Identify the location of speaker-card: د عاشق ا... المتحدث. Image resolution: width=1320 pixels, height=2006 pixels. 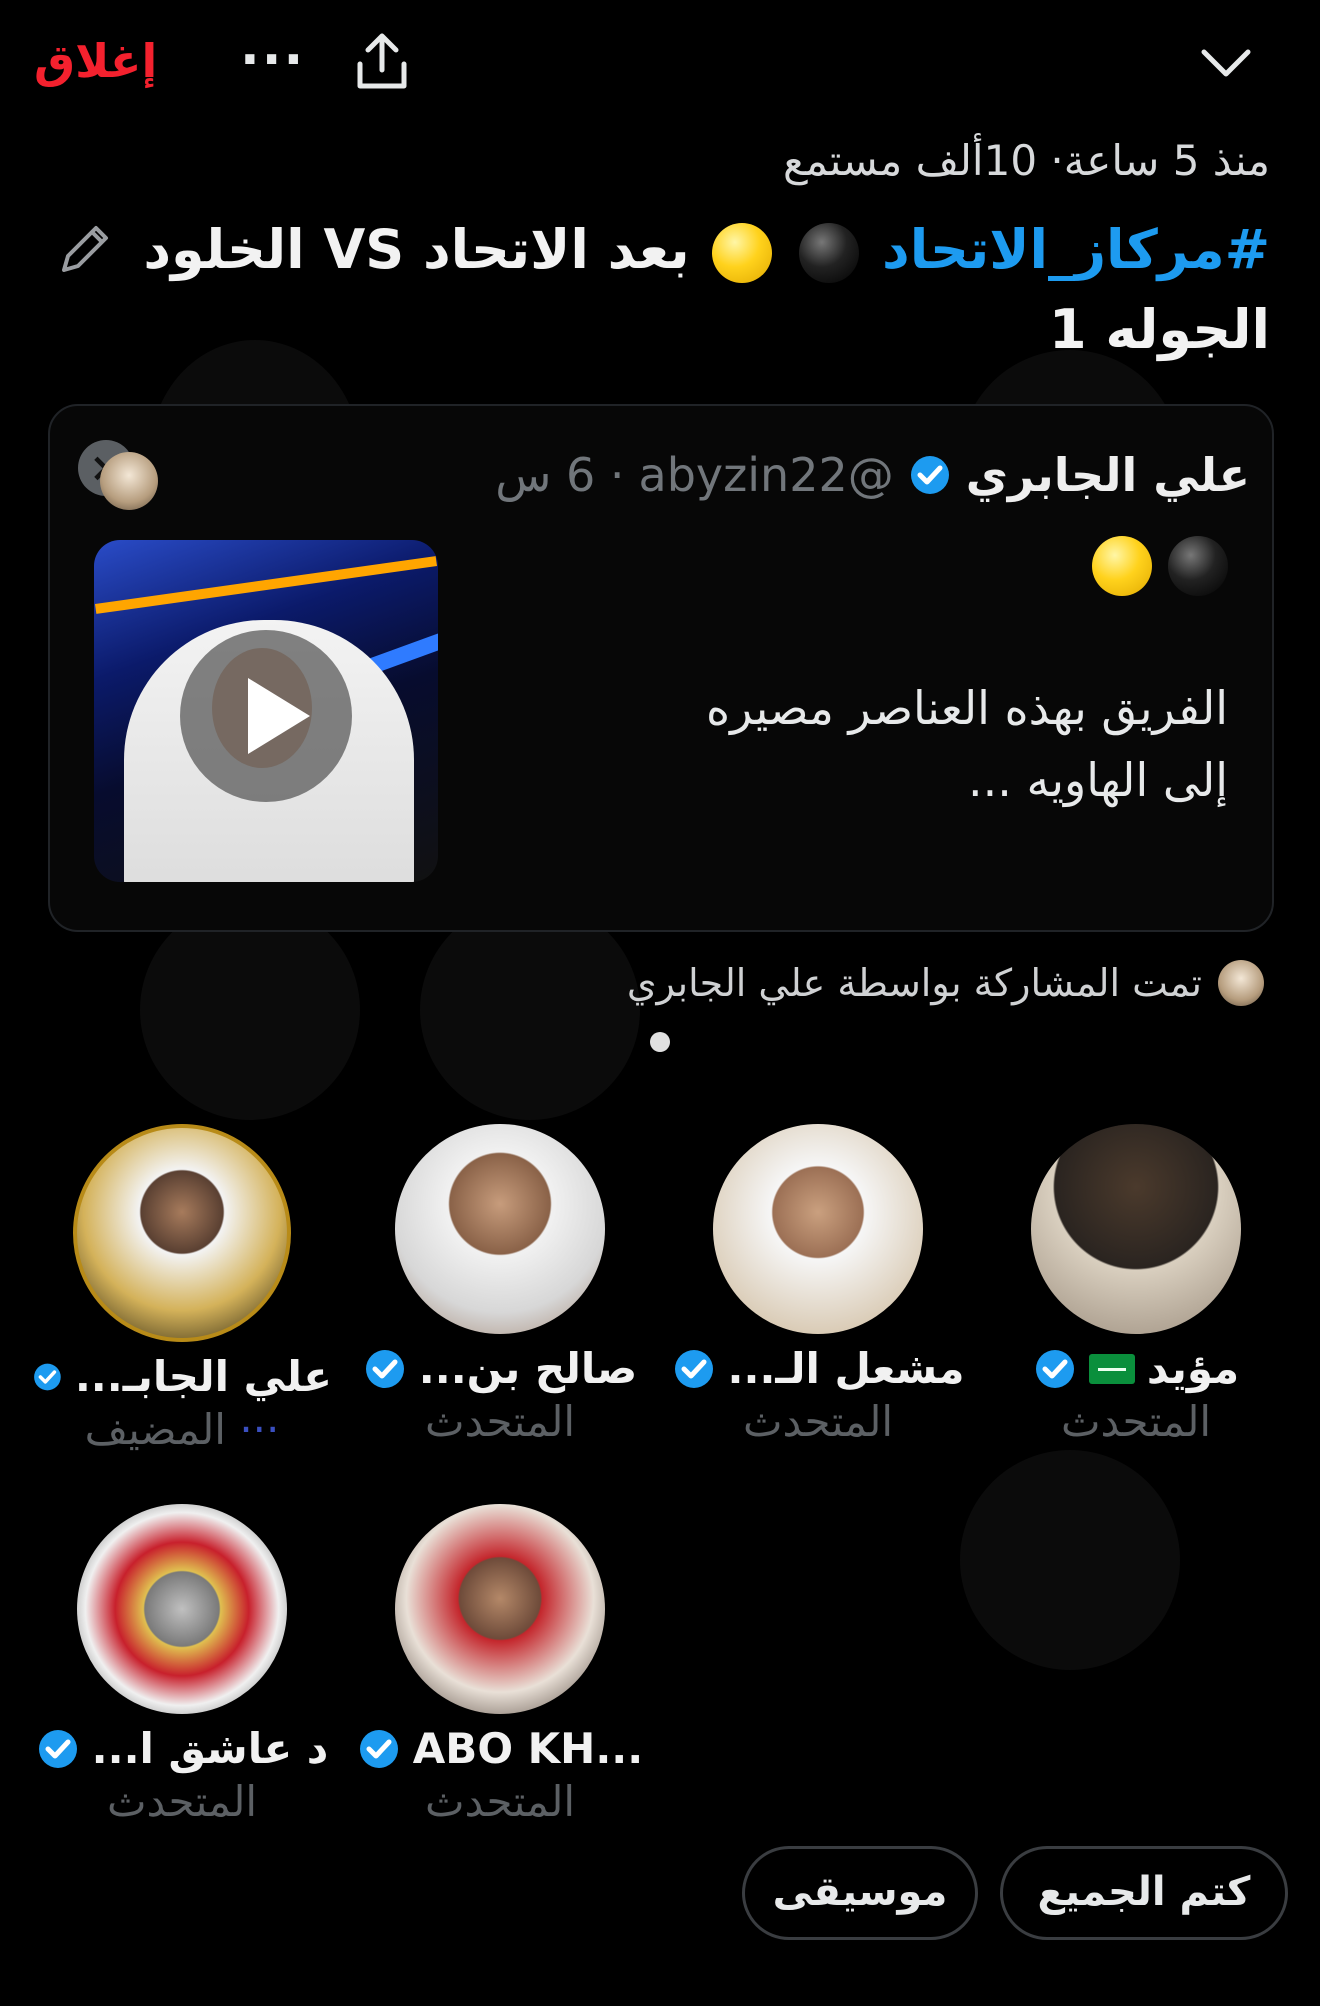
(182, 1665).